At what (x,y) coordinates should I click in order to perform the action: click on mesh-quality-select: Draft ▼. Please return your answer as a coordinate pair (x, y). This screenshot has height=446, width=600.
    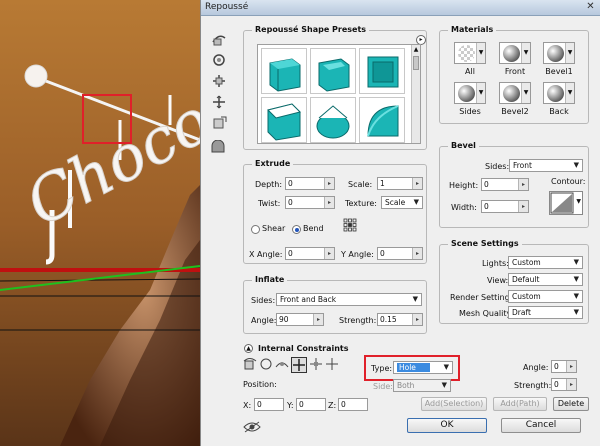
    Looking at the image, I should click on (545, 312).